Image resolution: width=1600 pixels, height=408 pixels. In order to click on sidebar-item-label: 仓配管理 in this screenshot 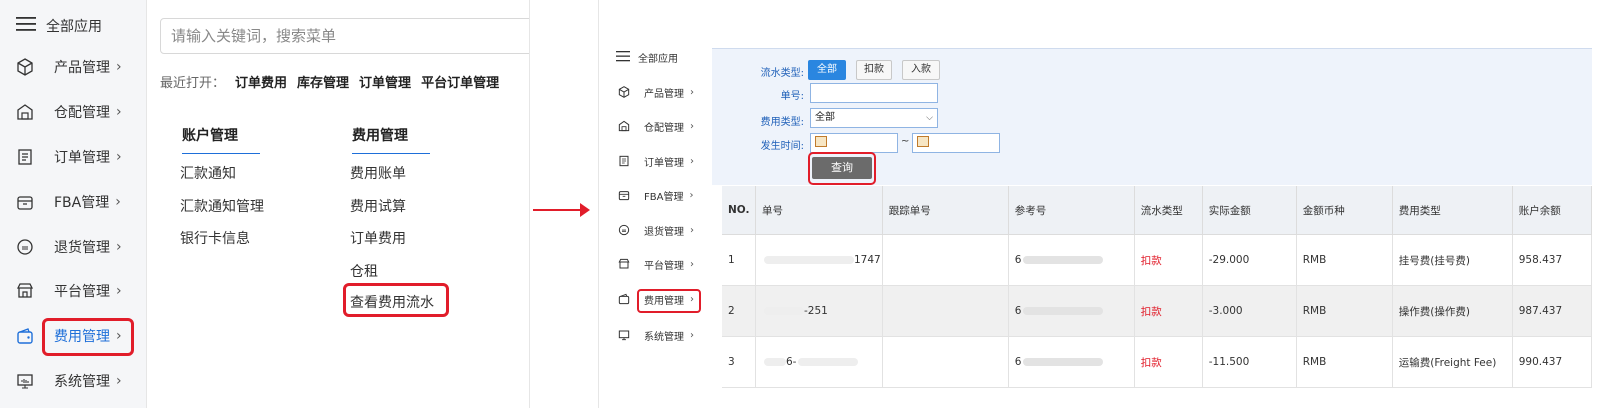, I will do `click(664, 128)`.